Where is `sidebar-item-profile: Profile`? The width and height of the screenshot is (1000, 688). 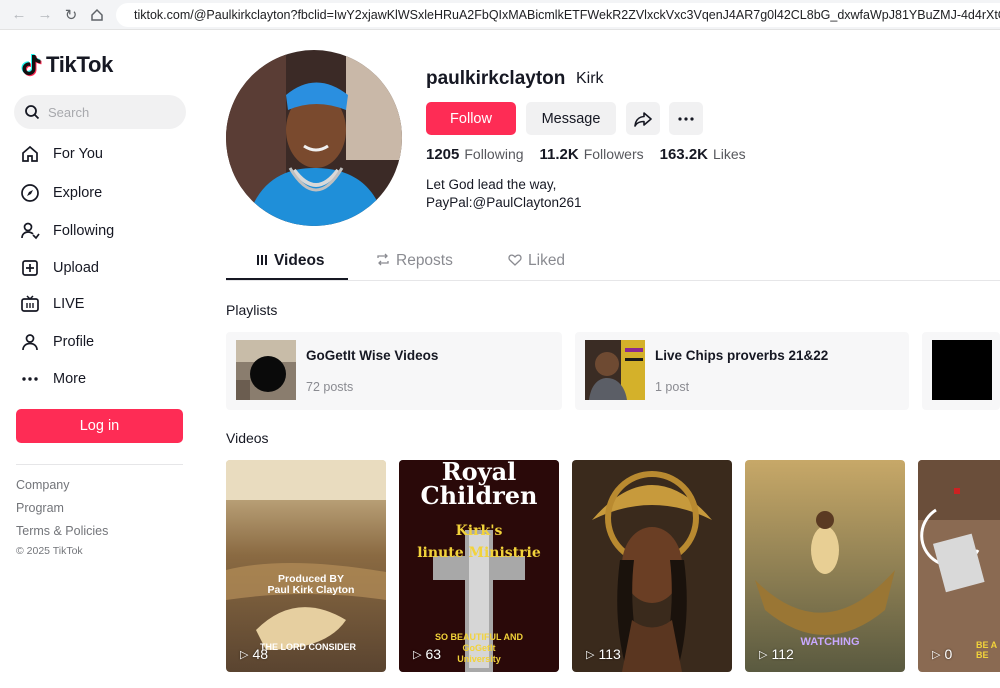
sidebar-item-profile: Profile is located at coordinates (103, 342).